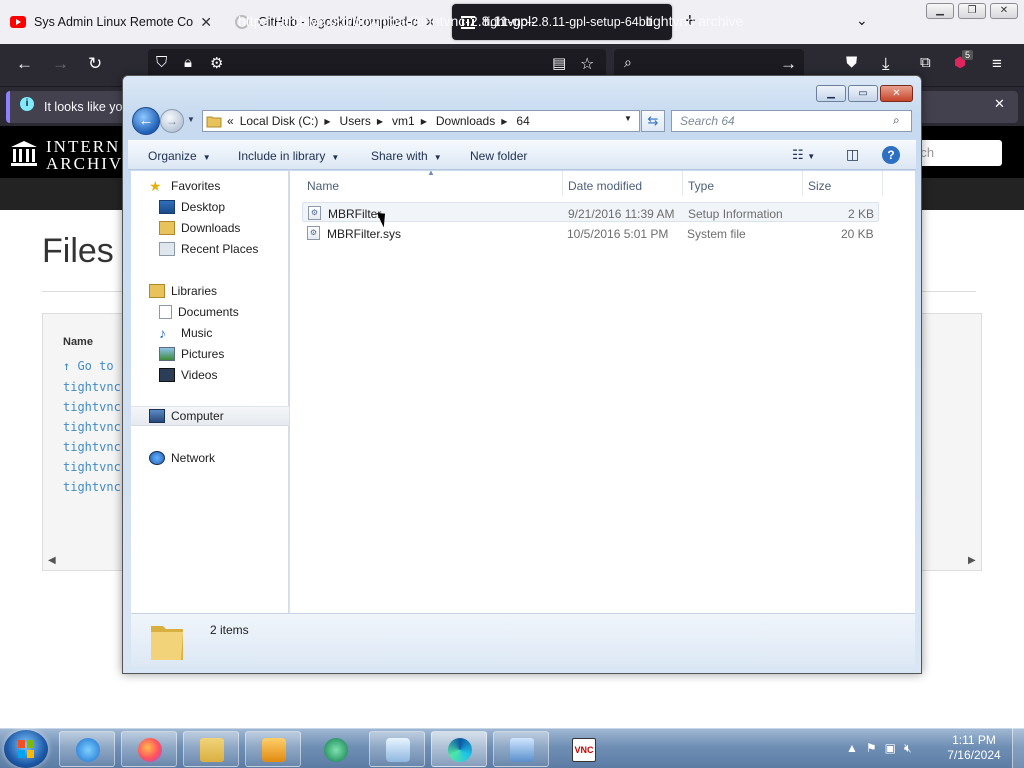 Image resolution: width=1024 pixels, height=768 pixels. I want to click on taskbar-control-panel, so click(521, 749).